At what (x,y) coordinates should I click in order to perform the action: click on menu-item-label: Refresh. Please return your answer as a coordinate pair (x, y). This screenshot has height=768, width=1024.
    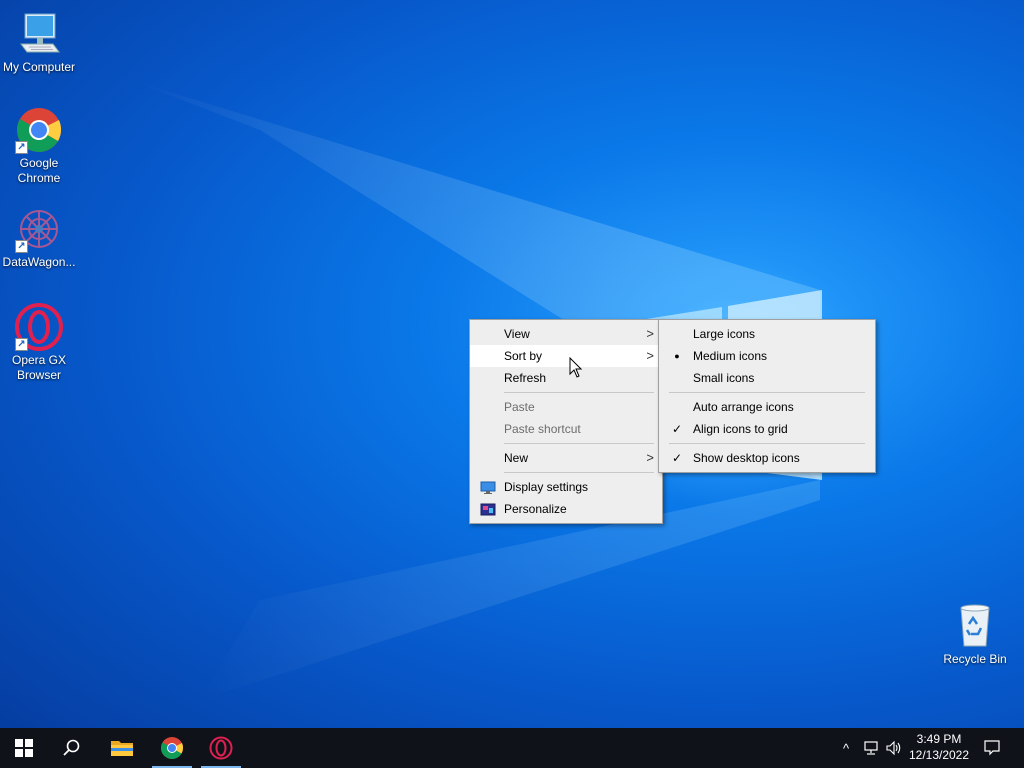
    Looking at the image, I should click on (525, 378).